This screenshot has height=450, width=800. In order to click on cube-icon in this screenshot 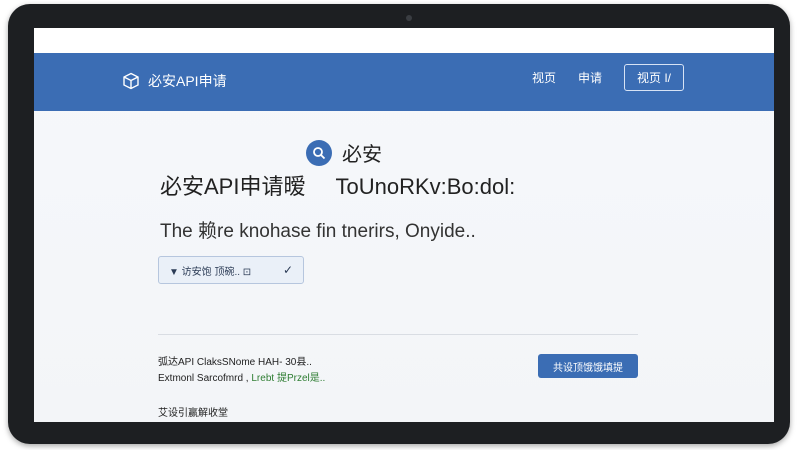, I will do `click(131, 81)`.